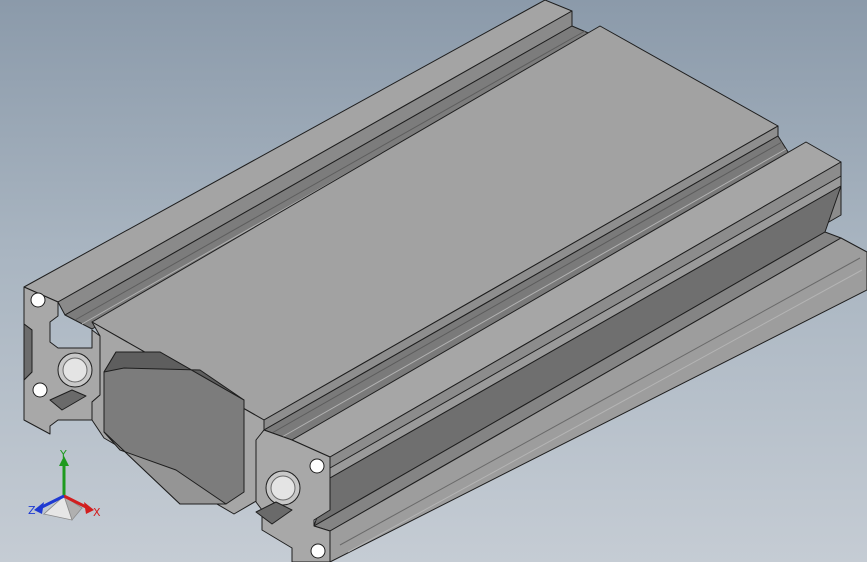  What do you see at coordinates (40, 390) in the screenshot?
I see `end-face-hole-left-bottom` at bounding box center [40, 390].